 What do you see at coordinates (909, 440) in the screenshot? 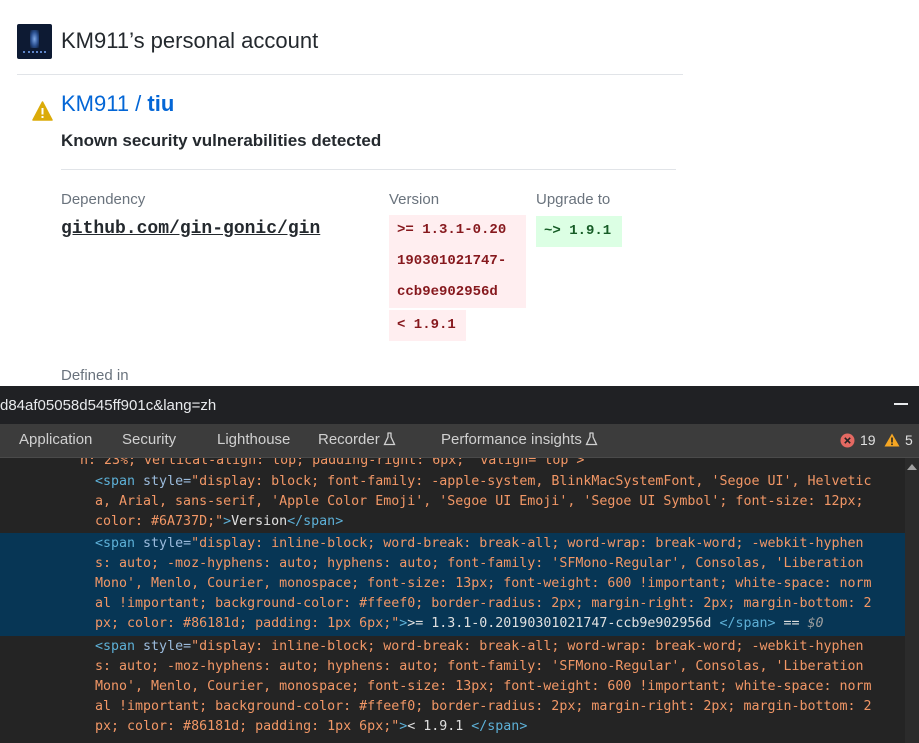
I see `warning-count: 5` at bounding box center [909, 440].